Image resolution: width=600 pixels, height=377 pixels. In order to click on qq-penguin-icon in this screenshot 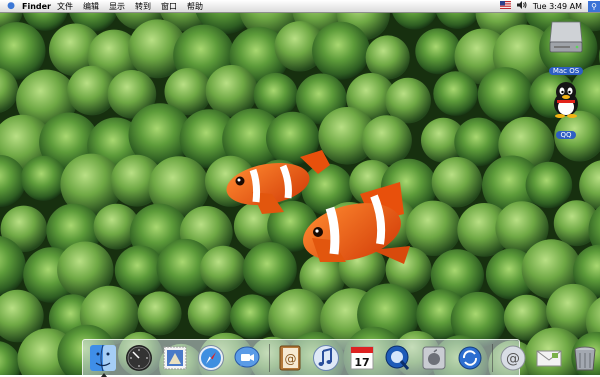, I will do `click(566, 99)`.